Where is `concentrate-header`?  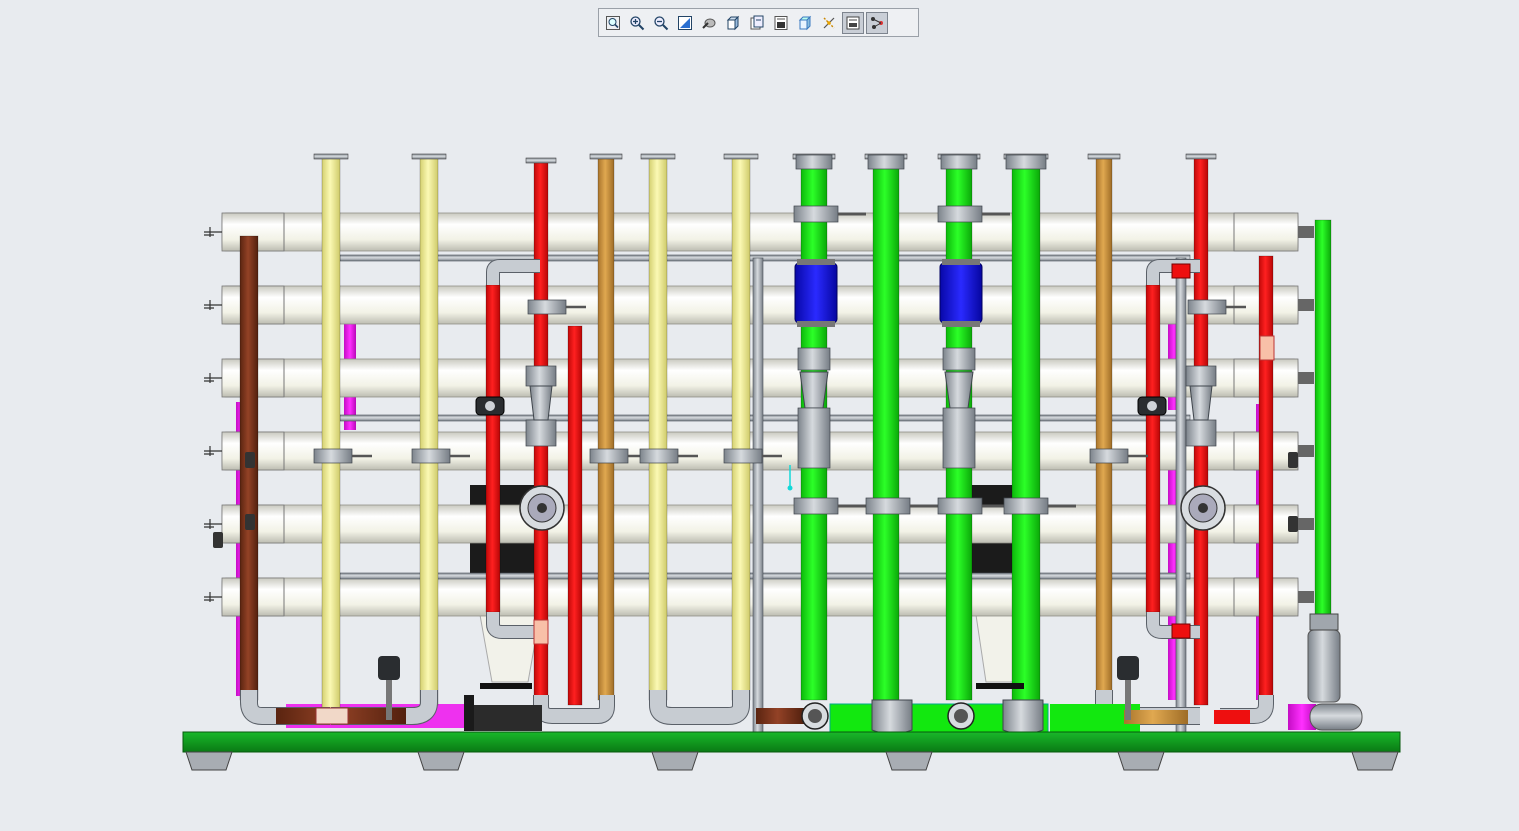
concentrate-header is located at coordinates (1232, 717).